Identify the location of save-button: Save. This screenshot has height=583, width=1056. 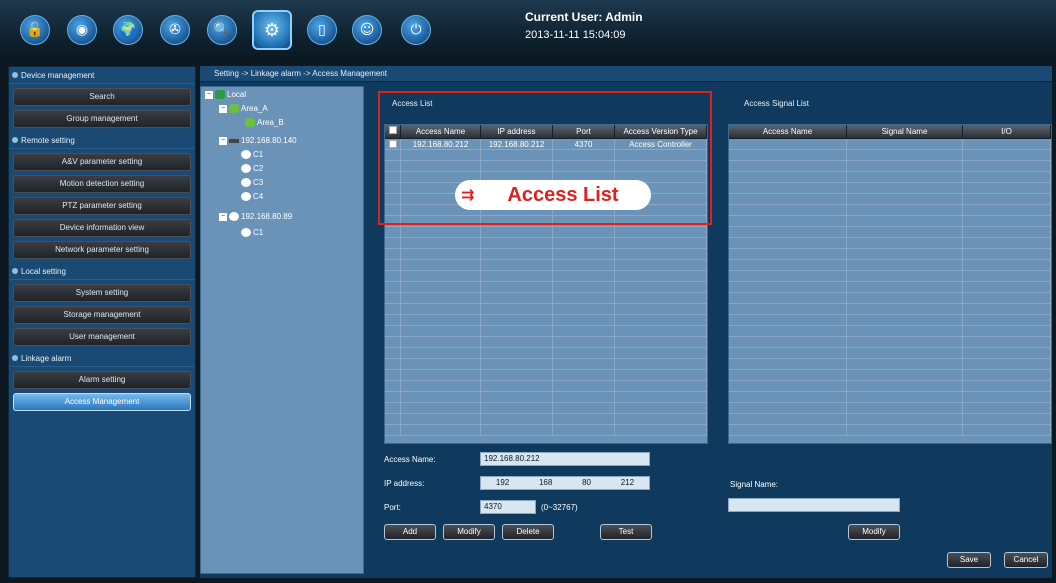
(969, 560).